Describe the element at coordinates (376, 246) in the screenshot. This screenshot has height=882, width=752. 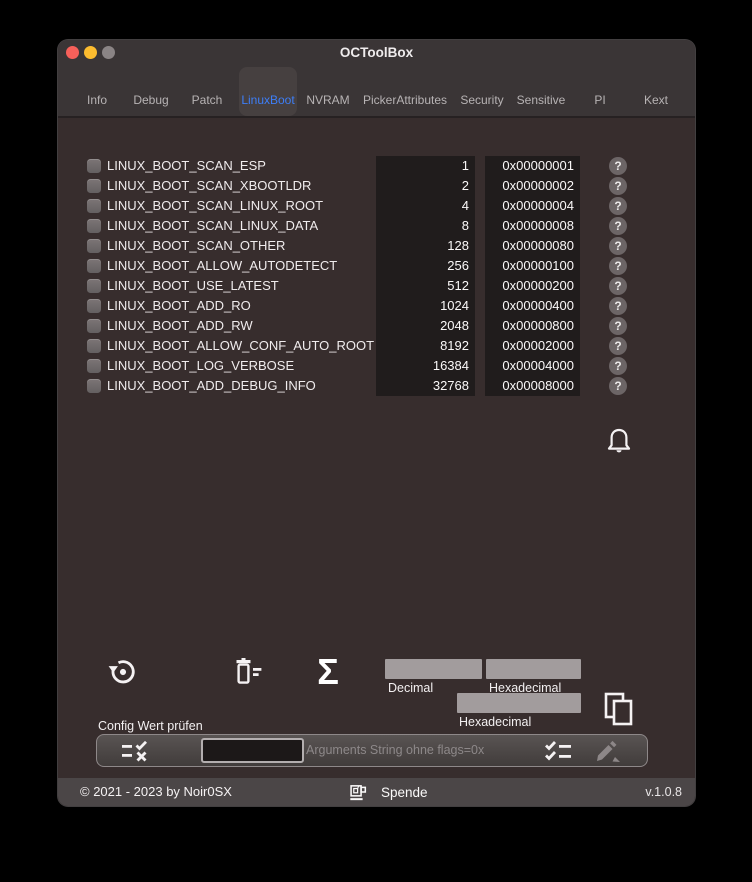
I see `flag-row: LINUX_BOOT_SCAN_OTHER 128 0x00000080 ?` at that location.